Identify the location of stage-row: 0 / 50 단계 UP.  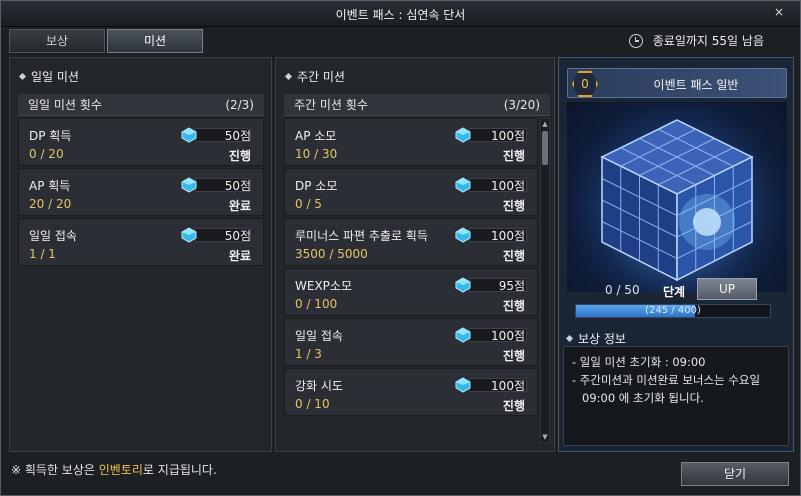
(677, 291).